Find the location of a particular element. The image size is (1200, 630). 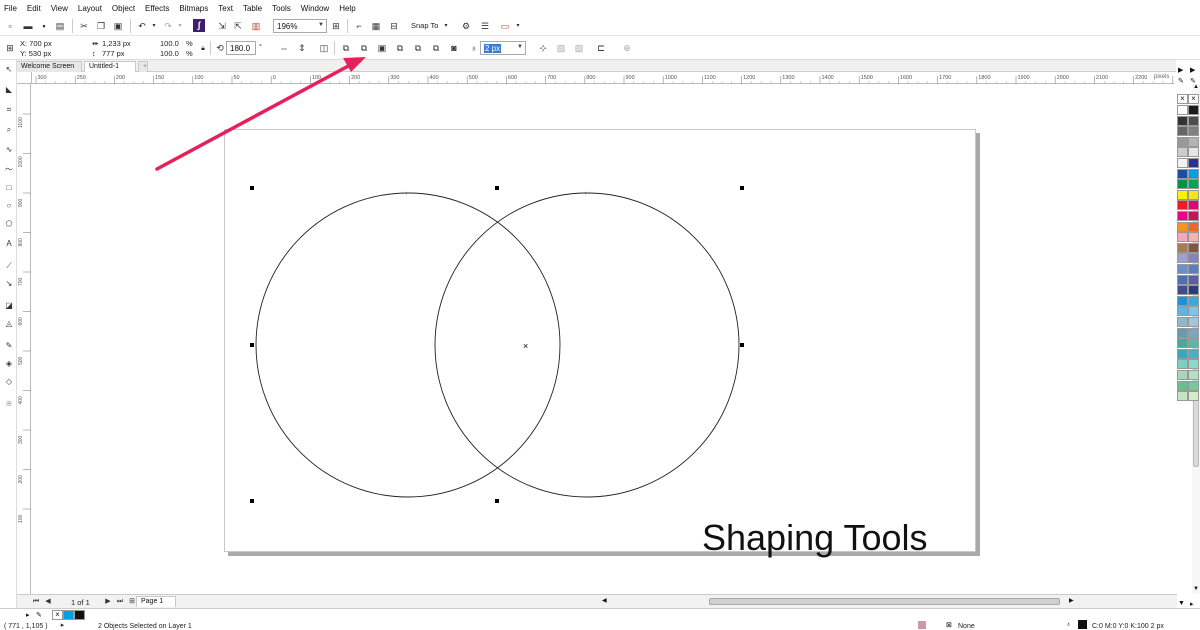

undo-icon: ↶ is located at coordinates (142, 26).